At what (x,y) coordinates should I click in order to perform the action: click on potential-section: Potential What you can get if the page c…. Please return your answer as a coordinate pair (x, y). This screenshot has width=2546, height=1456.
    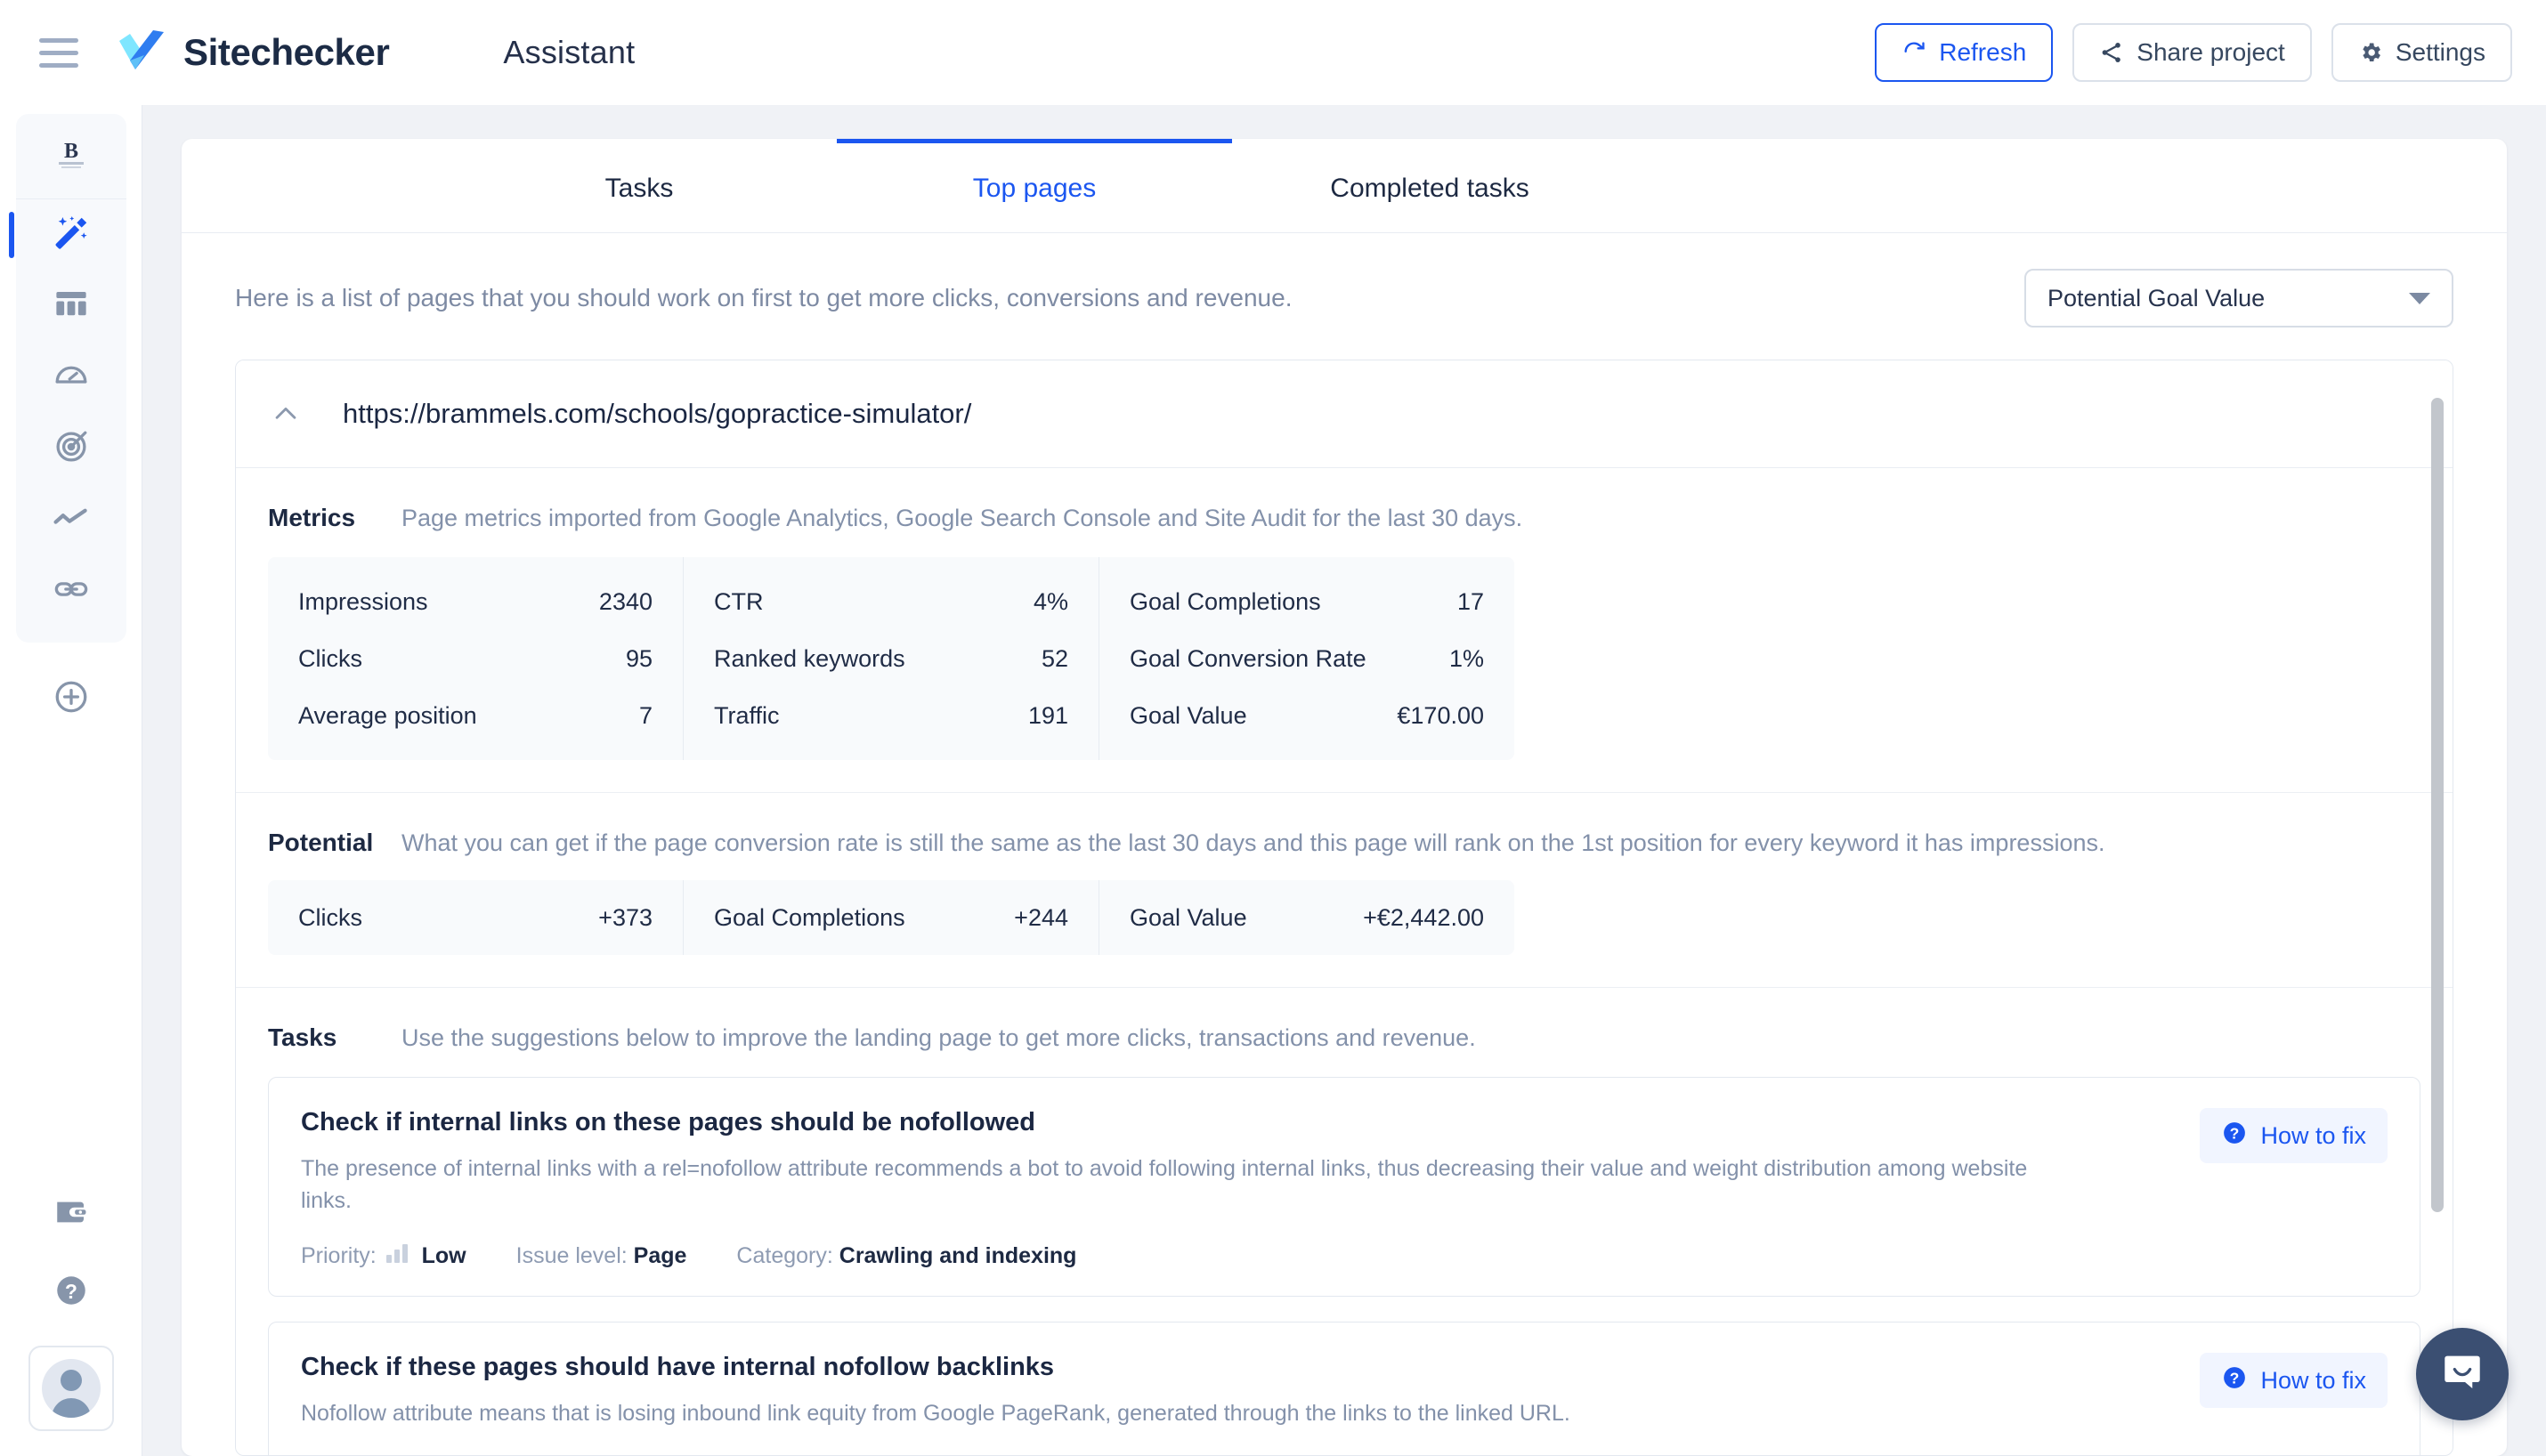
    Looking at the image, I should click on (1344, 889).